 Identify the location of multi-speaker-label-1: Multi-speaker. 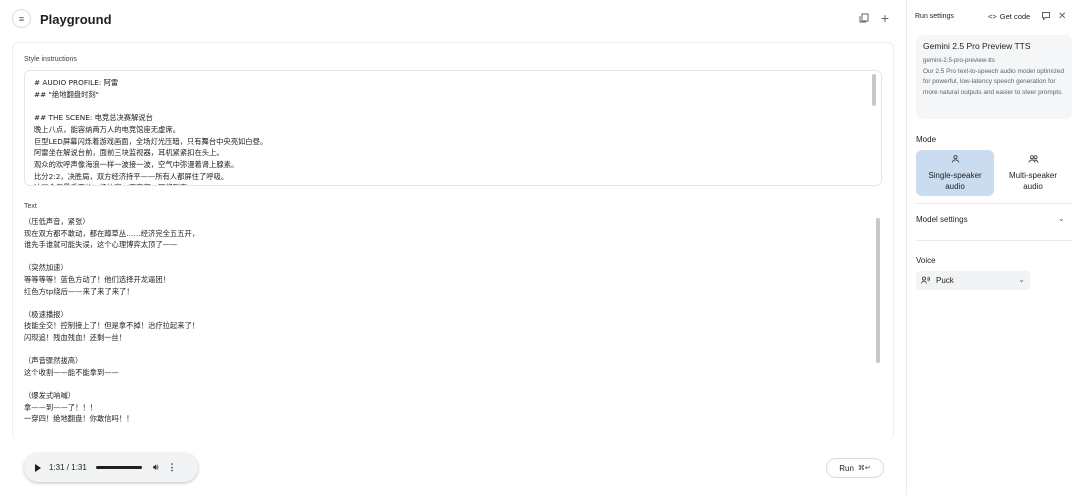
(1032, 175).